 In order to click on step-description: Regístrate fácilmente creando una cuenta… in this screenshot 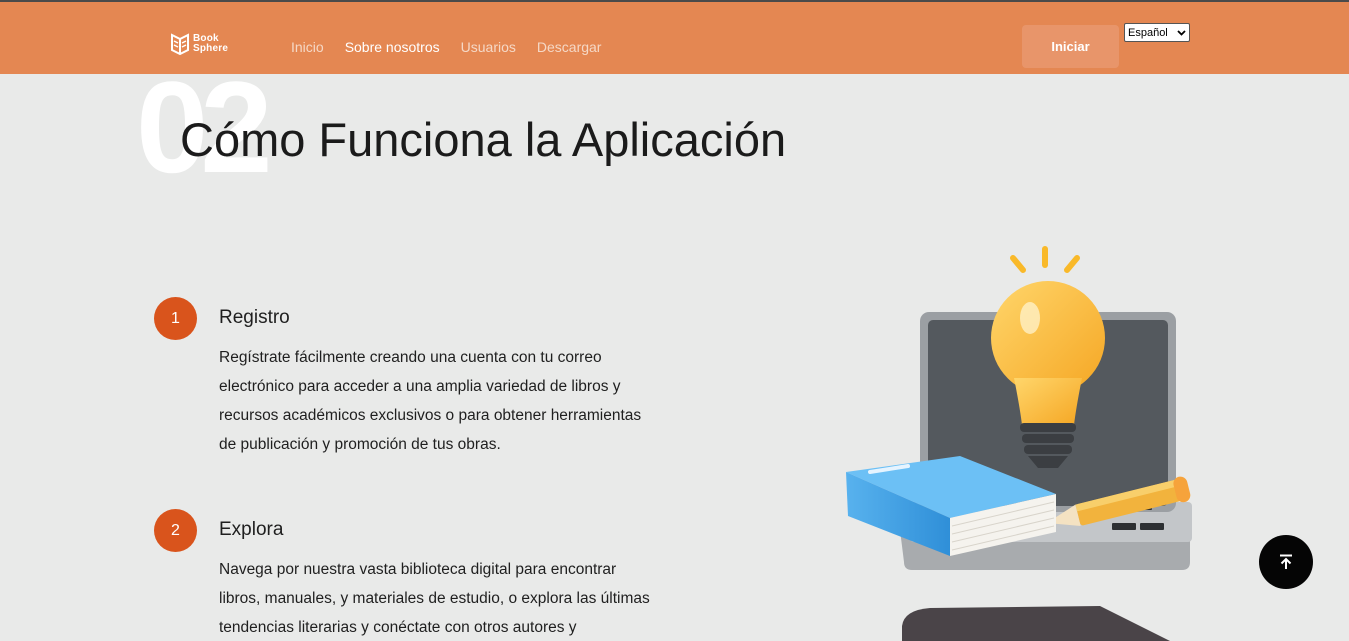, I will do `click(430, 401)`.